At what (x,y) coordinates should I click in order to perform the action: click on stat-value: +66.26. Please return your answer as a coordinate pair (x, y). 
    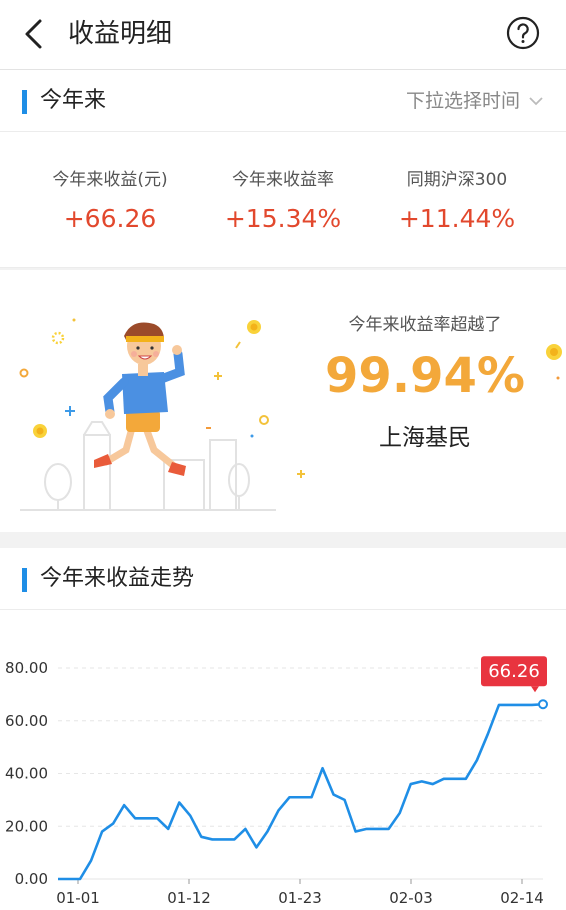
    Looking at the image, I should click on (110, 218).